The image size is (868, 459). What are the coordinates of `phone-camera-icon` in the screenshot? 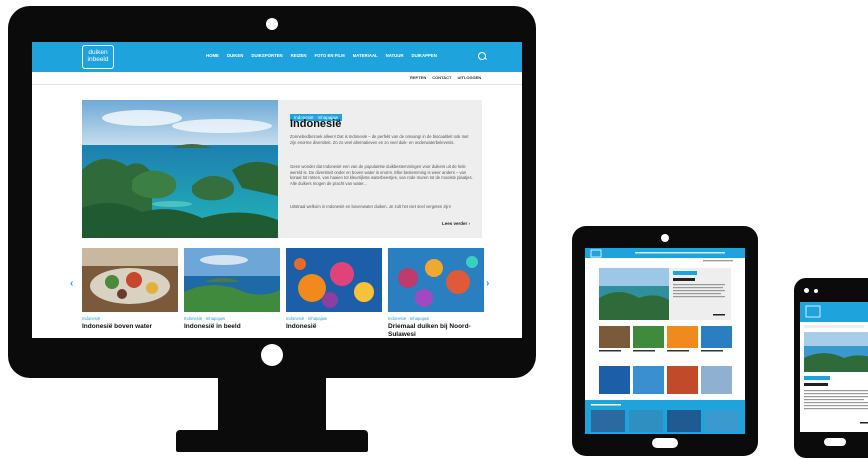 It's located at (806, 290).